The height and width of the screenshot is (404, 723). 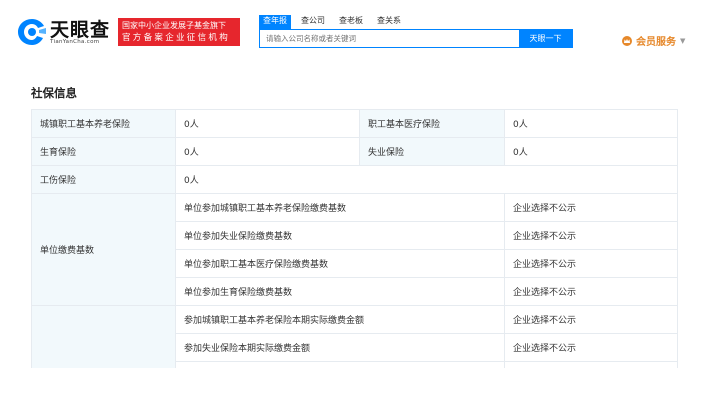 What do you see at coordinates (340, 207) in the screenshot?
I see `row-item: 单位参加城镇职工基本养老保险缴费基数` at bounding box center [340, 207].